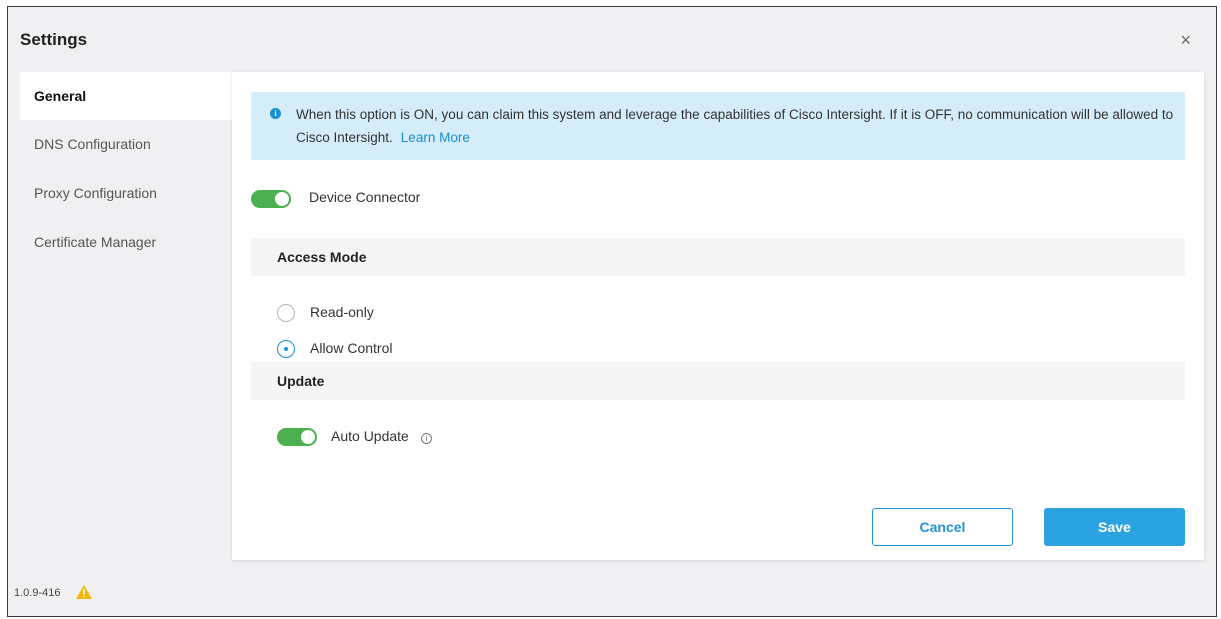 This screenshot has width=1221, height=619. What do you see at coordinates (342, 312) in the screenshot?
I see `read-only-label: Read-only` at bounding box center [342, 312].